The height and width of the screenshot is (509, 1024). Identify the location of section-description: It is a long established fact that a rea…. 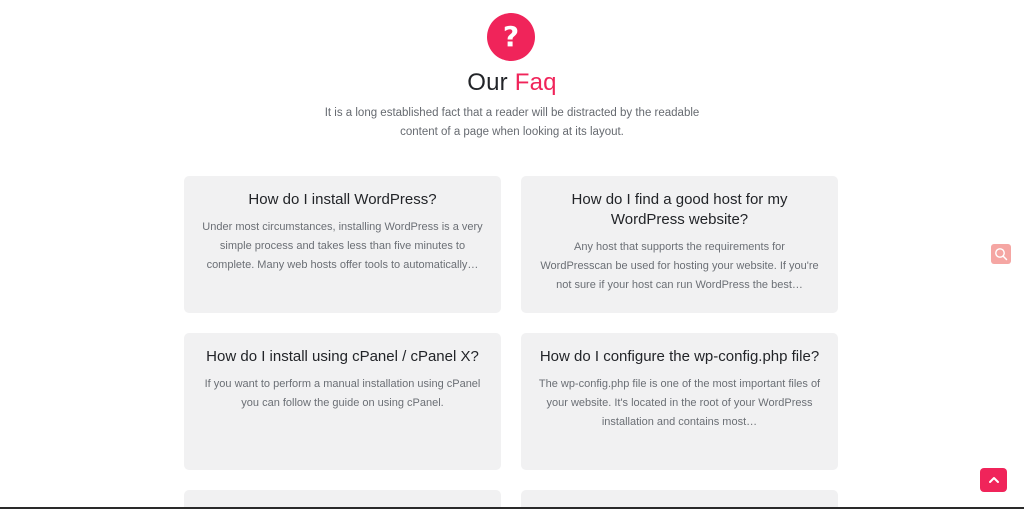
(512, 122).